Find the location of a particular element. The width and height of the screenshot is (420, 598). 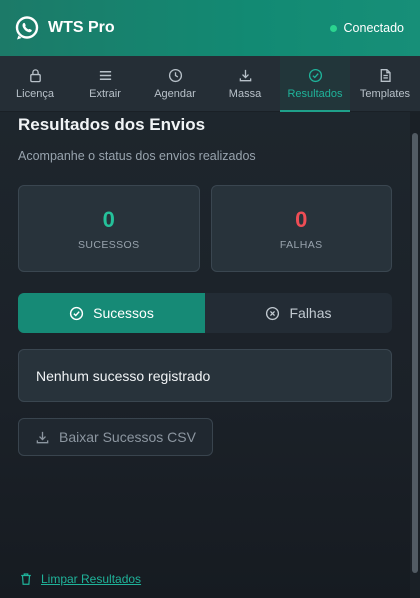

scrollbar-thumb is located at coordinates (415, 353).